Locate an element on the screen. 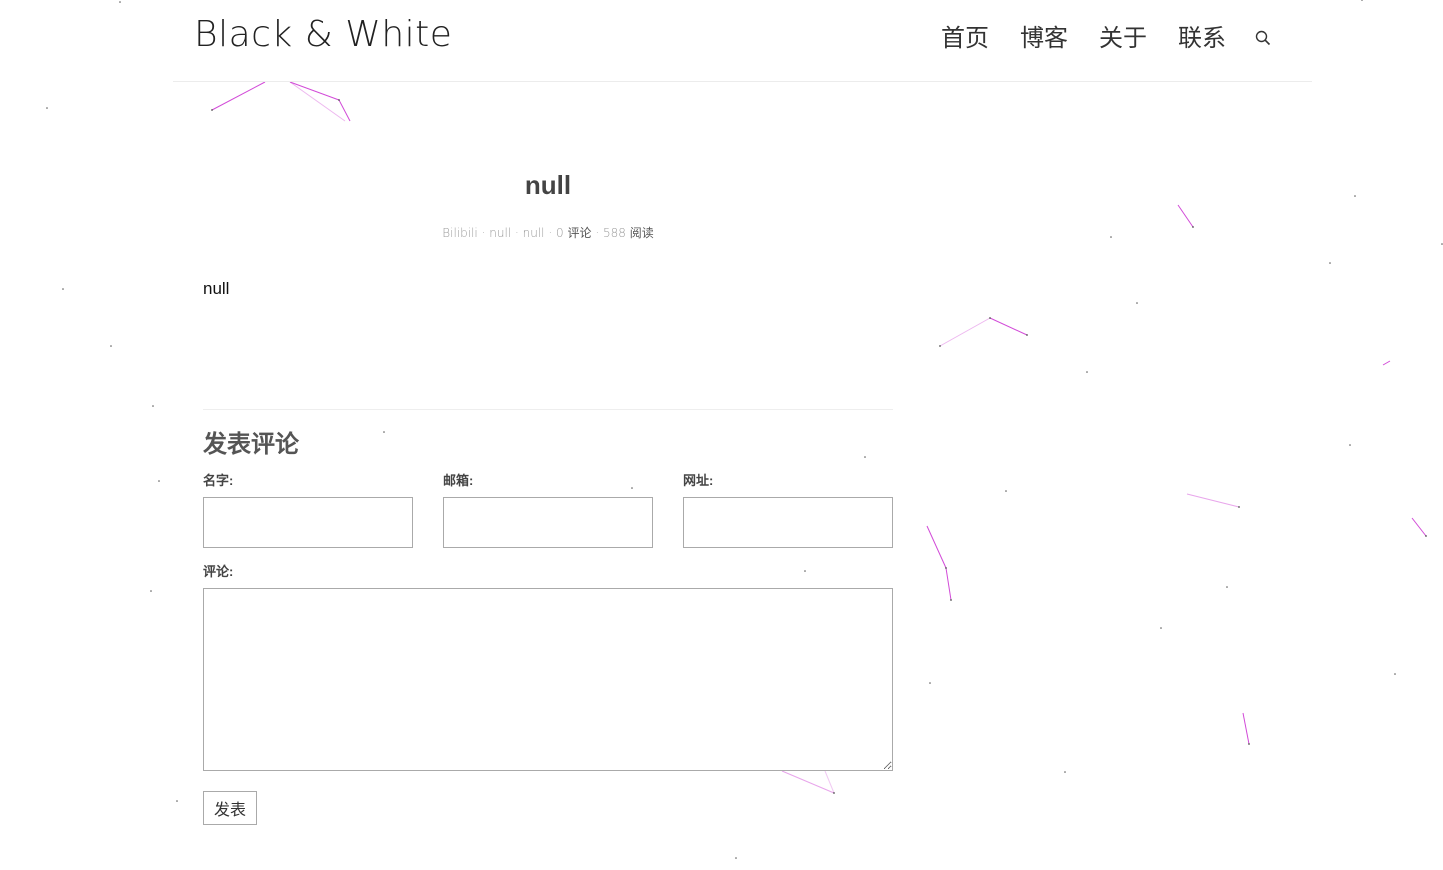 Image resolution: width=1443 pixels, height=870 pixels. comment-form-title: 发表评论 is located at coordinates (251, 444).